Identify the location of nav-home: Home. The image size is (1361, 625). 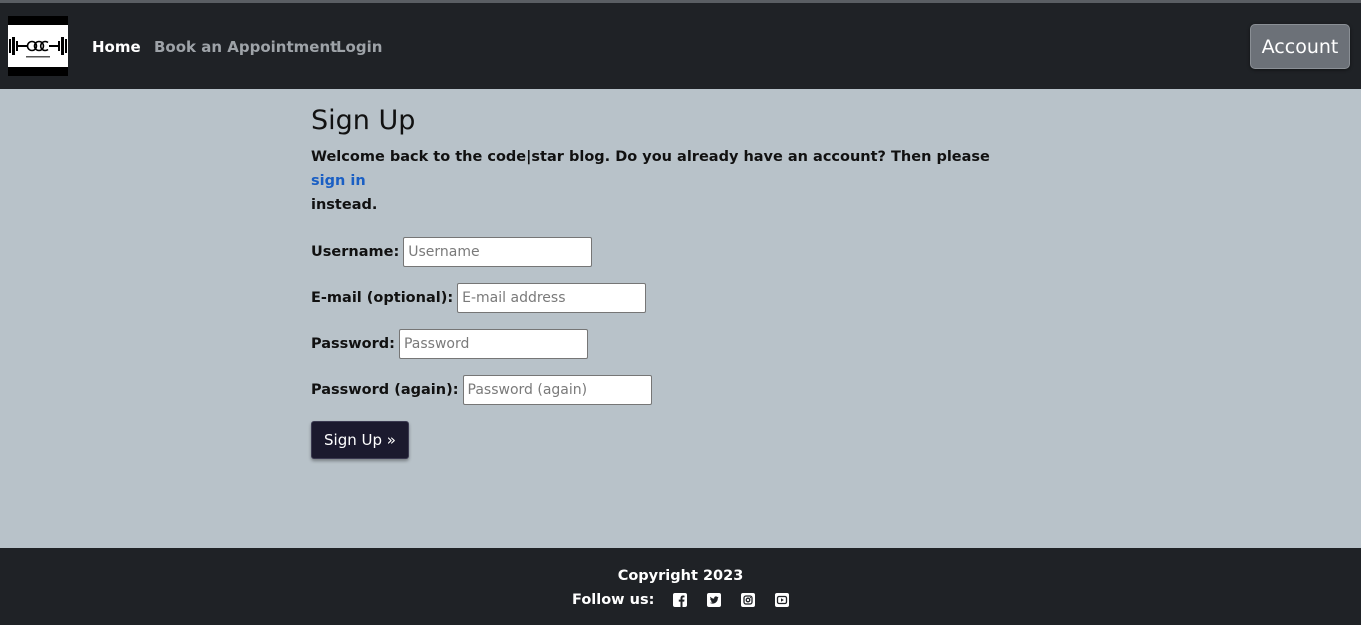
(116, 47).